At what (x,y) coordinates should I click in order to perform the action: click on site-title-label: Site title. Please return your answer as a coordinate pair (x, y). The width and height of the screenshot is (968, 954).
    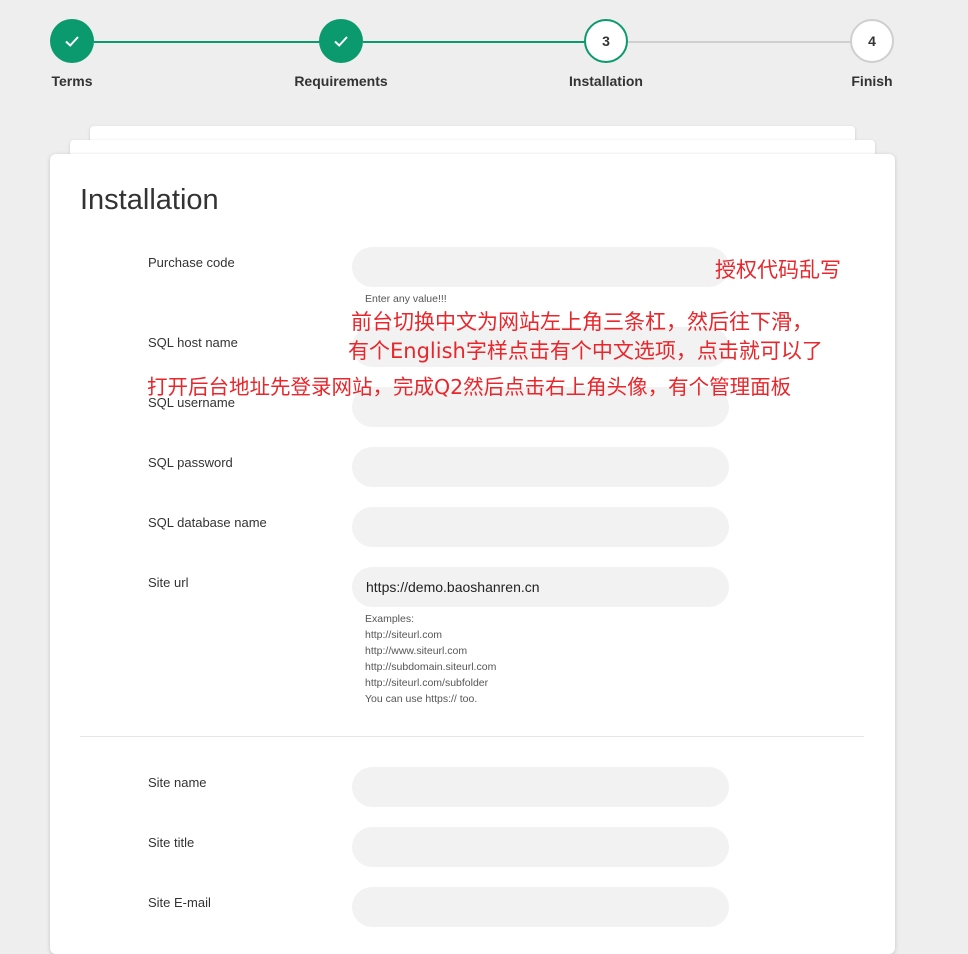
    Looking at the image, I should click on (171, 842).